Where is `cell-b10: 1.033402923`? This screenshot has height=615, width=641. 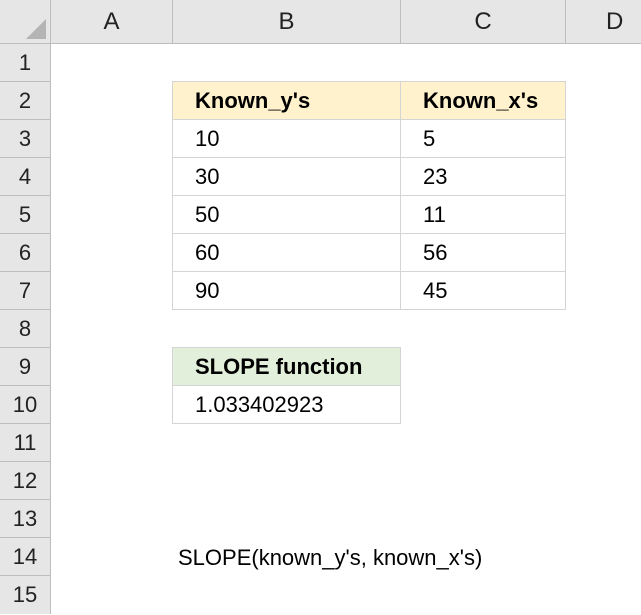 cell-b10: 1.033402923 is located at coordinates (286, 405).